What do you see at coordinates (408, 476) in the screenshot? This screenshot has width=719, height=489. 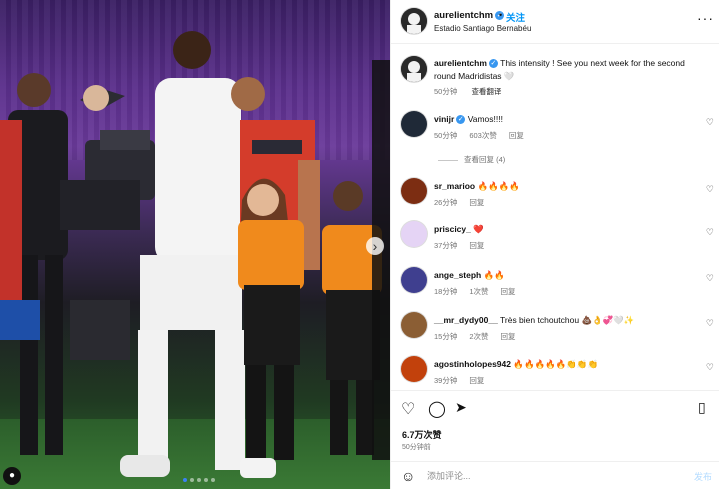 I see `emoji-picker-icon: ☺` at bounding box center [408, 476].